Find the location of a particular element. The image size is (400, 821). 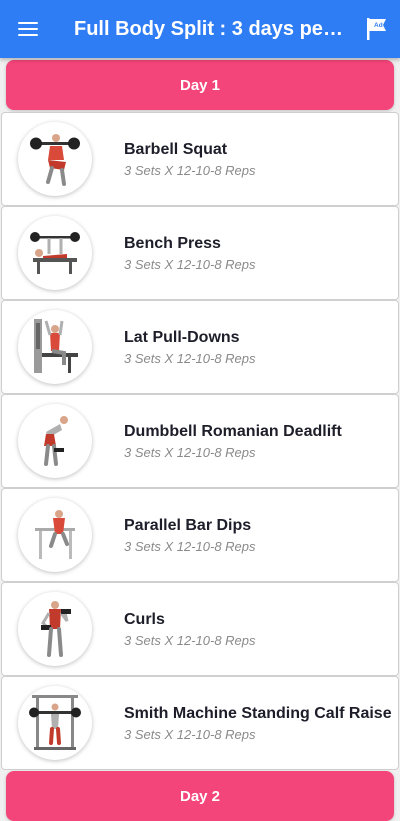

day-2-header: Day 2 is located at coordinates (200, 796).